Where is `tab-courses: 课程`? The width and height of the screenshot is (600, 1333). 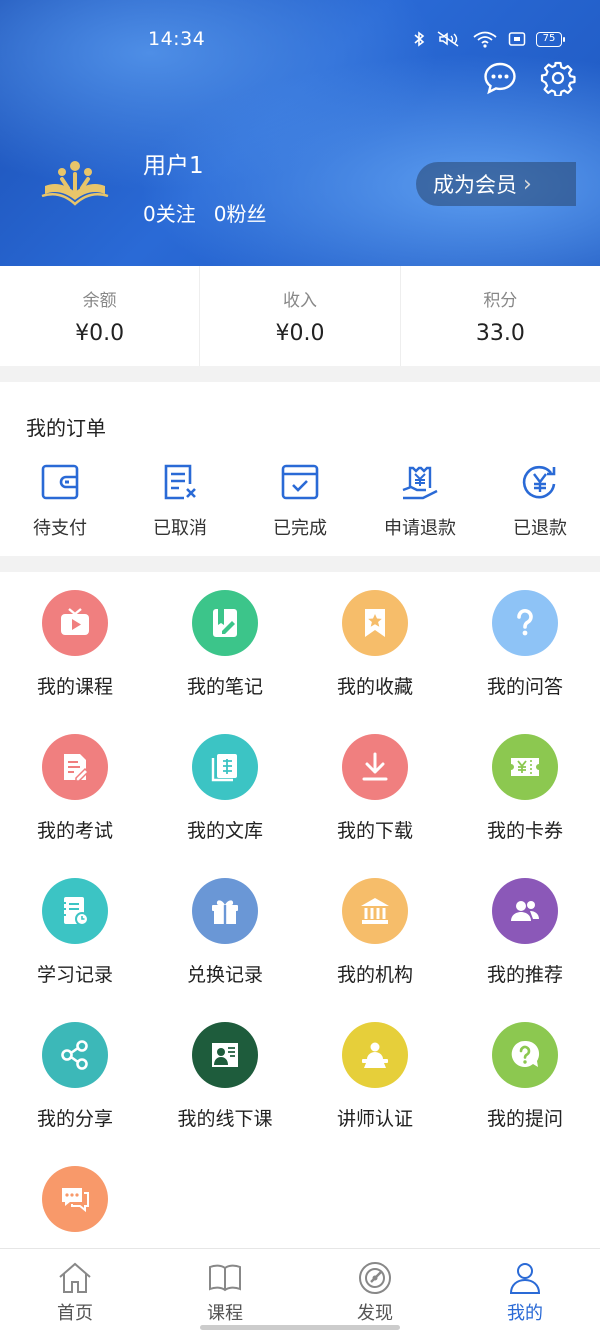
tab-courses: 课程 is located at coordinates (225, 1291).